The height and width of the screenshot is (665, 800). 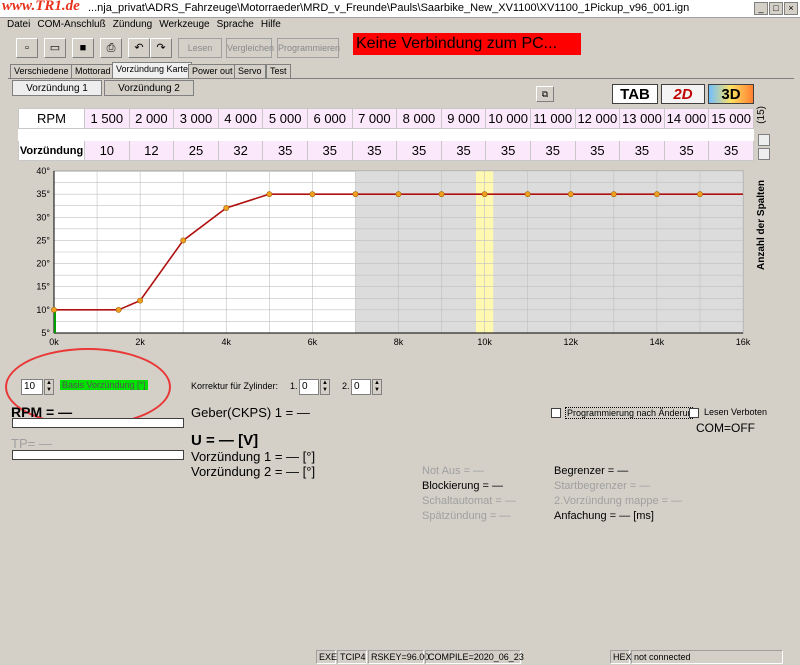 I want to click on new-file-icon: ▫, so click(x=27, y=48).